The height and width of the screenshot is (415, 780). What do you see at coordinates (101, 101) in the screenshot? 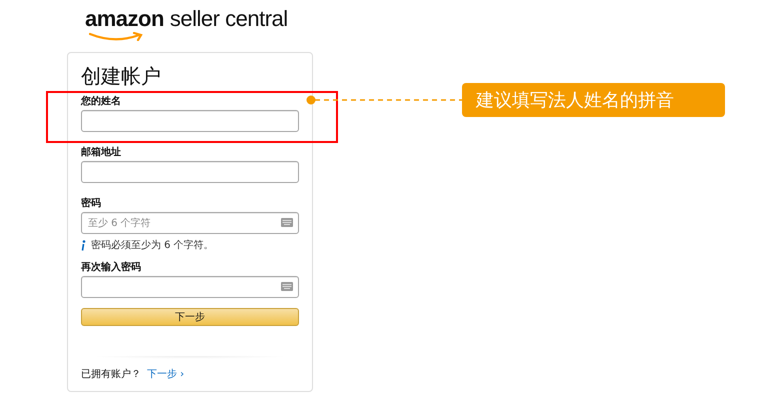
I see `field-label: 您的姓名` at bounding box center [101, 101].